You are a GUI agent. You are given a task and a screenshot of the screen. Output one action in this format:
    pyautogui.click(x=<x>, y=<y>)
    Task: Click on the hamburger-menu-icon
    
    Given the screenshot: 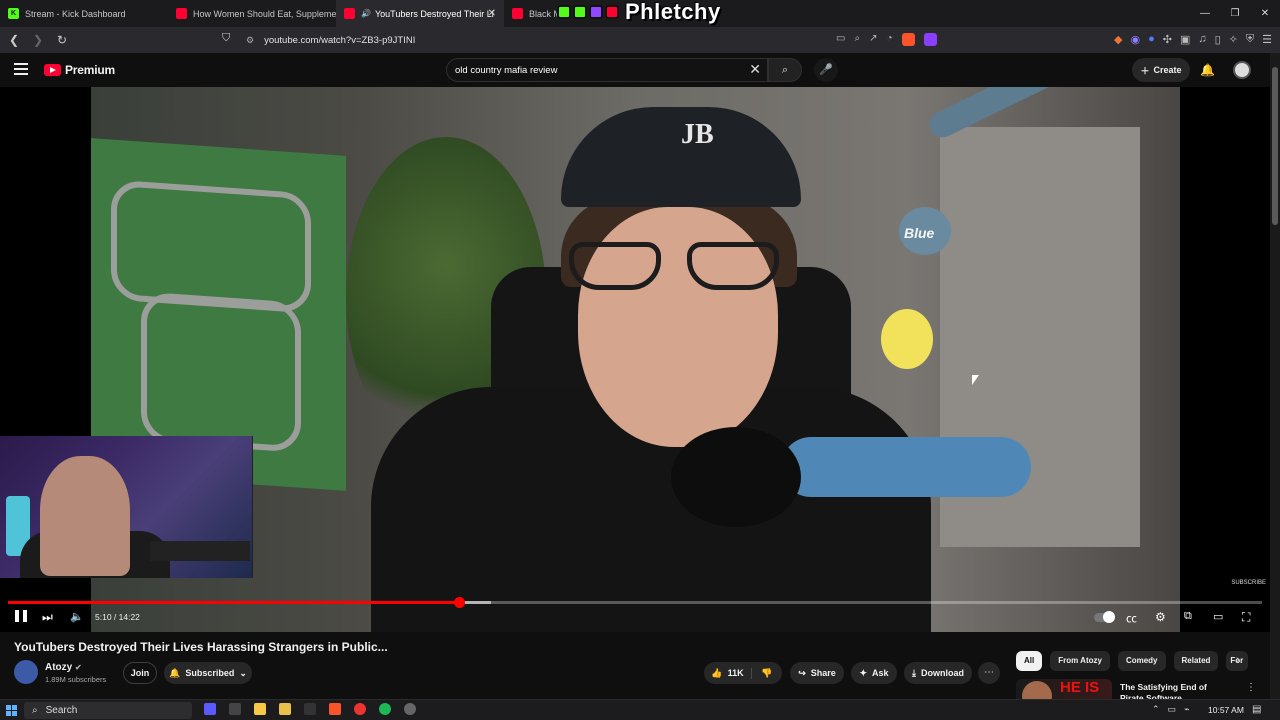 What is the action you would take?
    pyautogui.click(x=21, y=70)
    